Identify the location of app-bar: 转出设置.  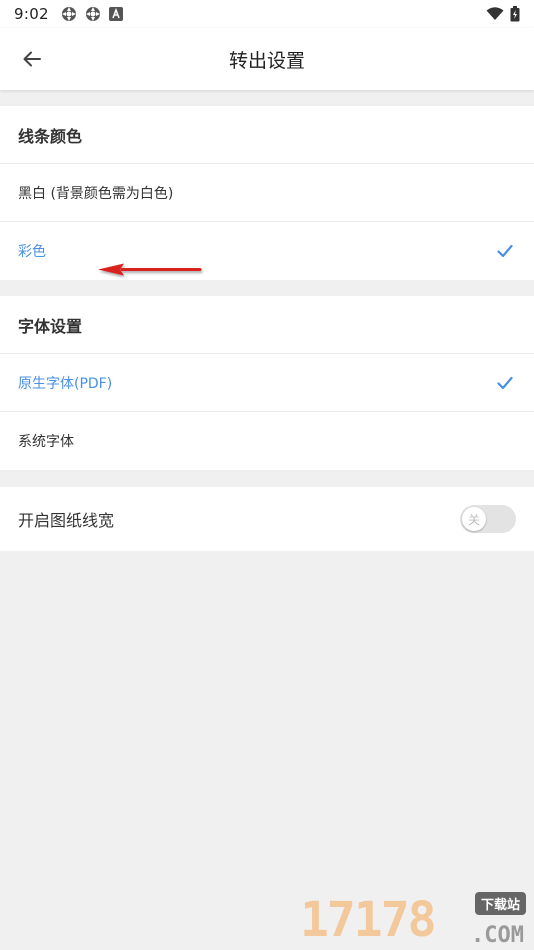
(267, 59).